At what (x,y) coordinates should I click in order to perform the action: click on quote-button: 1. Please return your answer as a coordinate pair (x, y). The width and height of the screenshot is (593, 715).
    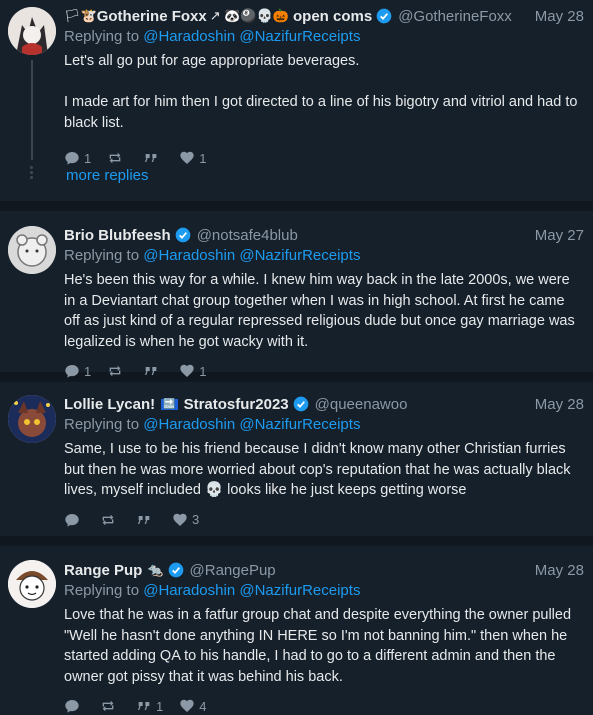
    Looking at the image, I should click on (149, 706).